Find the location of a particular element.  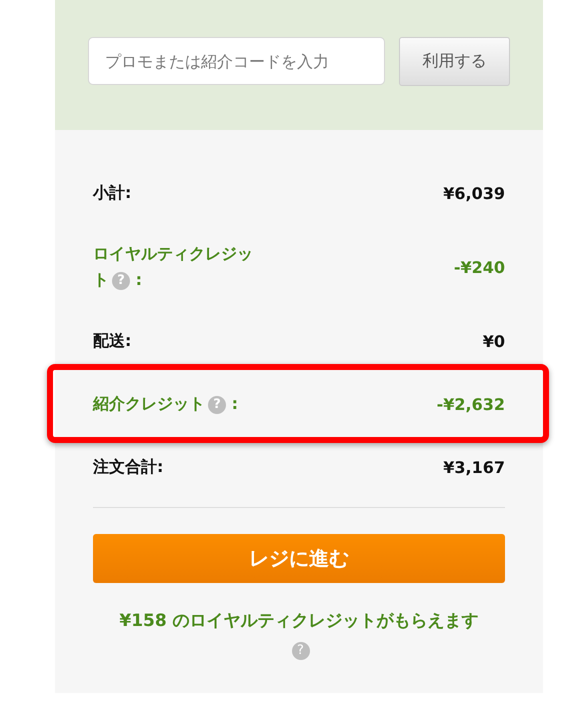

checkout-button: レジに進む is located at coordinates (299, 558).